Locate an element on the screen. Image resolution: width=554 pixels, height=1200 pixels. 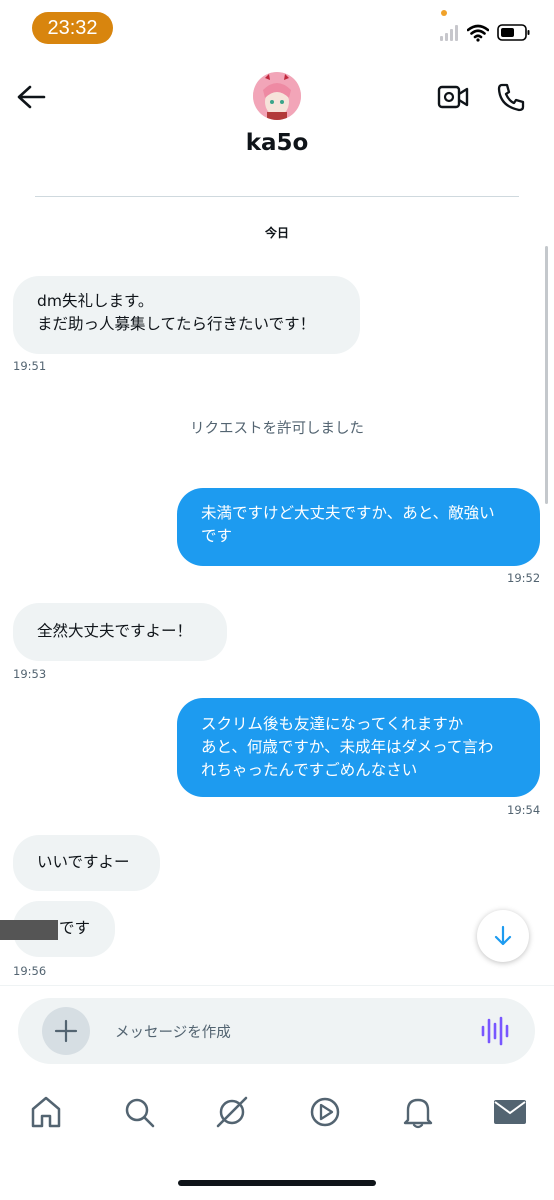
scroll-down-icon is located at coordinates (503, 935).